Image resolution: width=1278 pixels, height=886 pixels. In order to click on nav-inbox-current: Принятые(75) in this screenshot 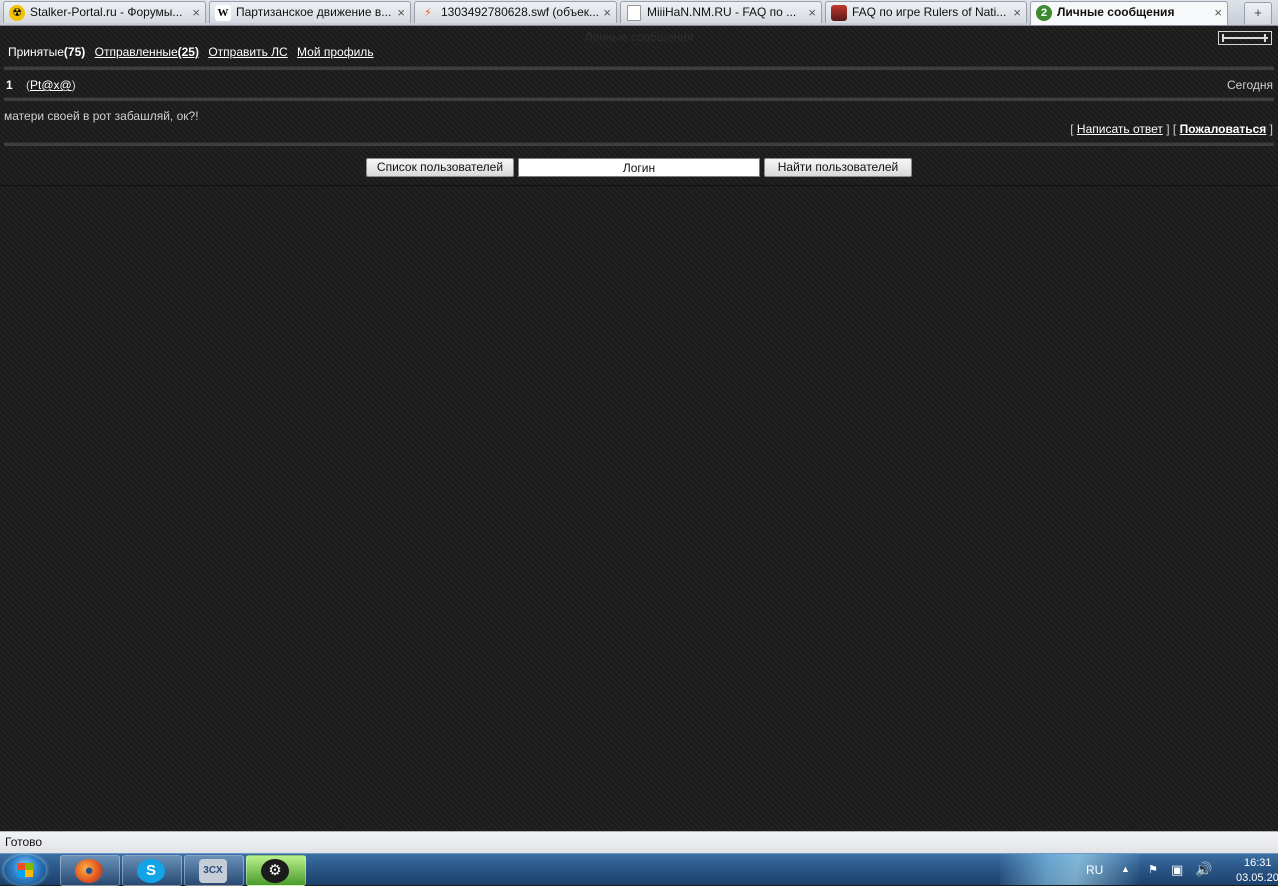, I will do `click(46, 52)`.